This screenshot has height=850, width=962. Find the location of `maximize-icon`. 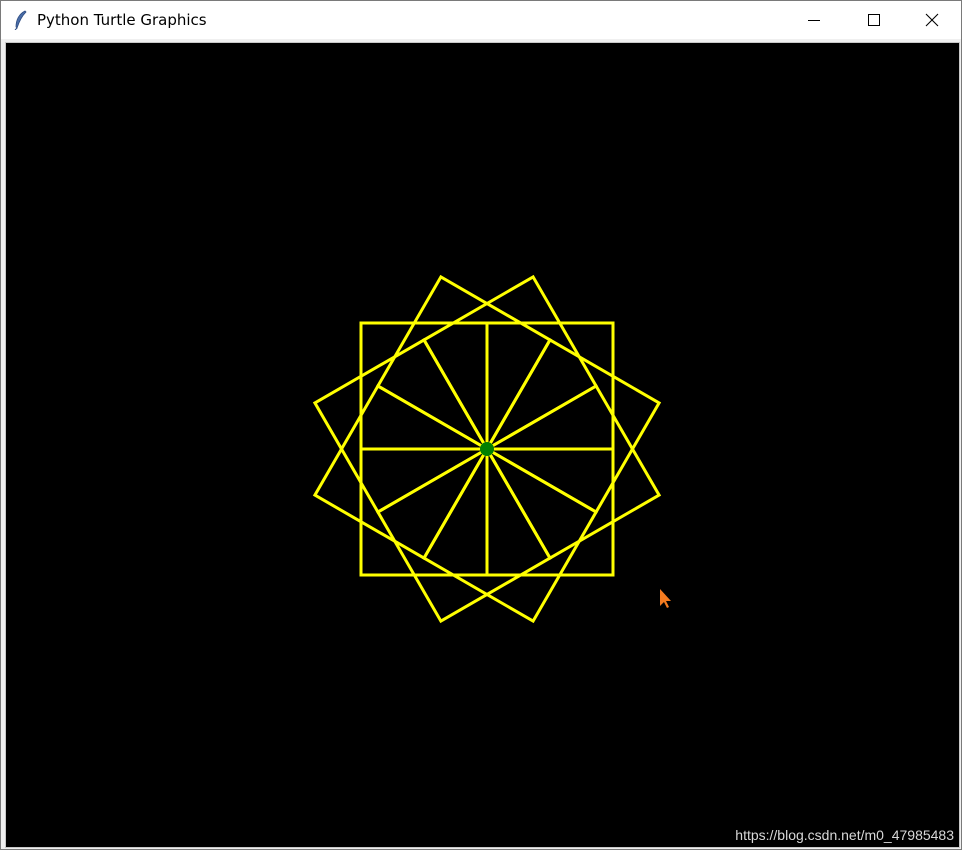

maximize-icon is located at coordinates (874, 20).